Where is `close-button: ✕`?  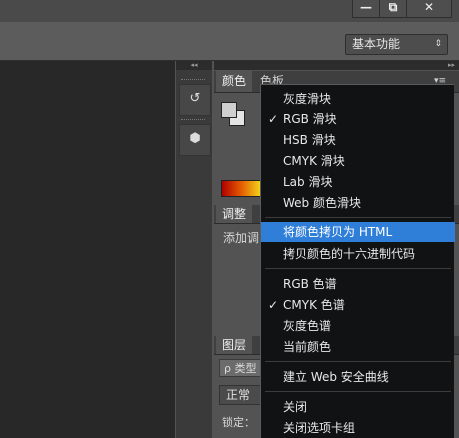 close-button: ✕ is located at coordinates (429, 9).